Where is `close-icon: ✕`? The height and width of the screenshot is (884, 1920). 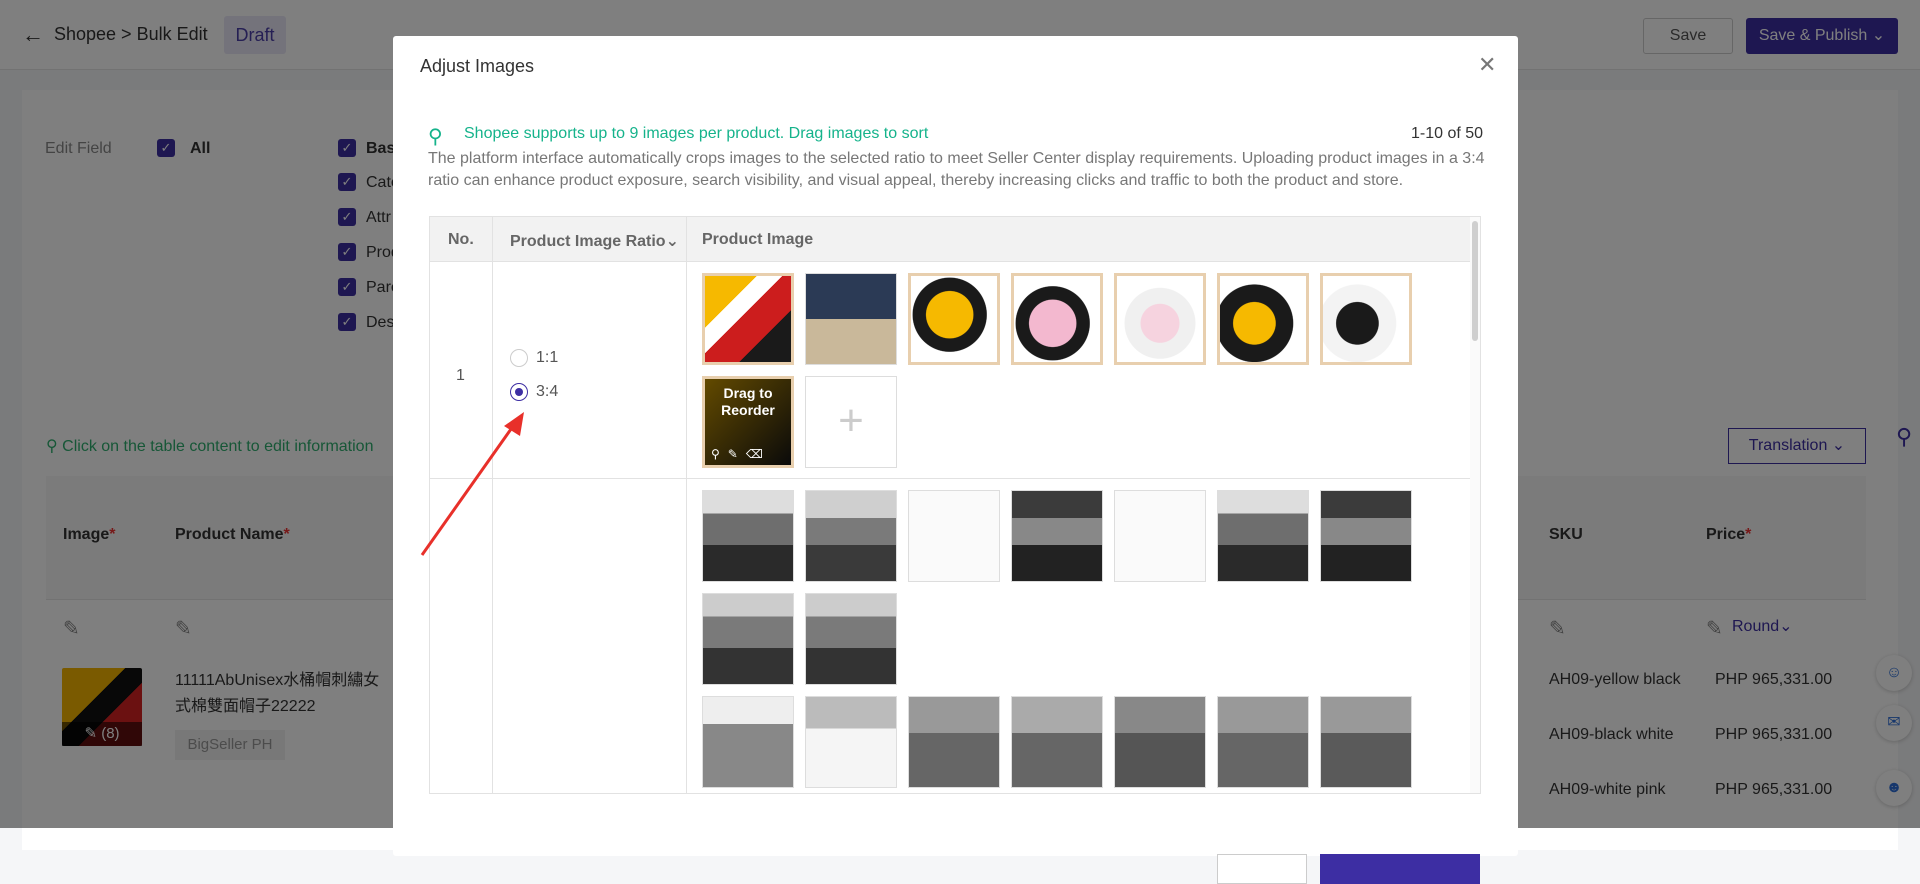
close-icon: ✕ is located at coordinates (1487, 65).